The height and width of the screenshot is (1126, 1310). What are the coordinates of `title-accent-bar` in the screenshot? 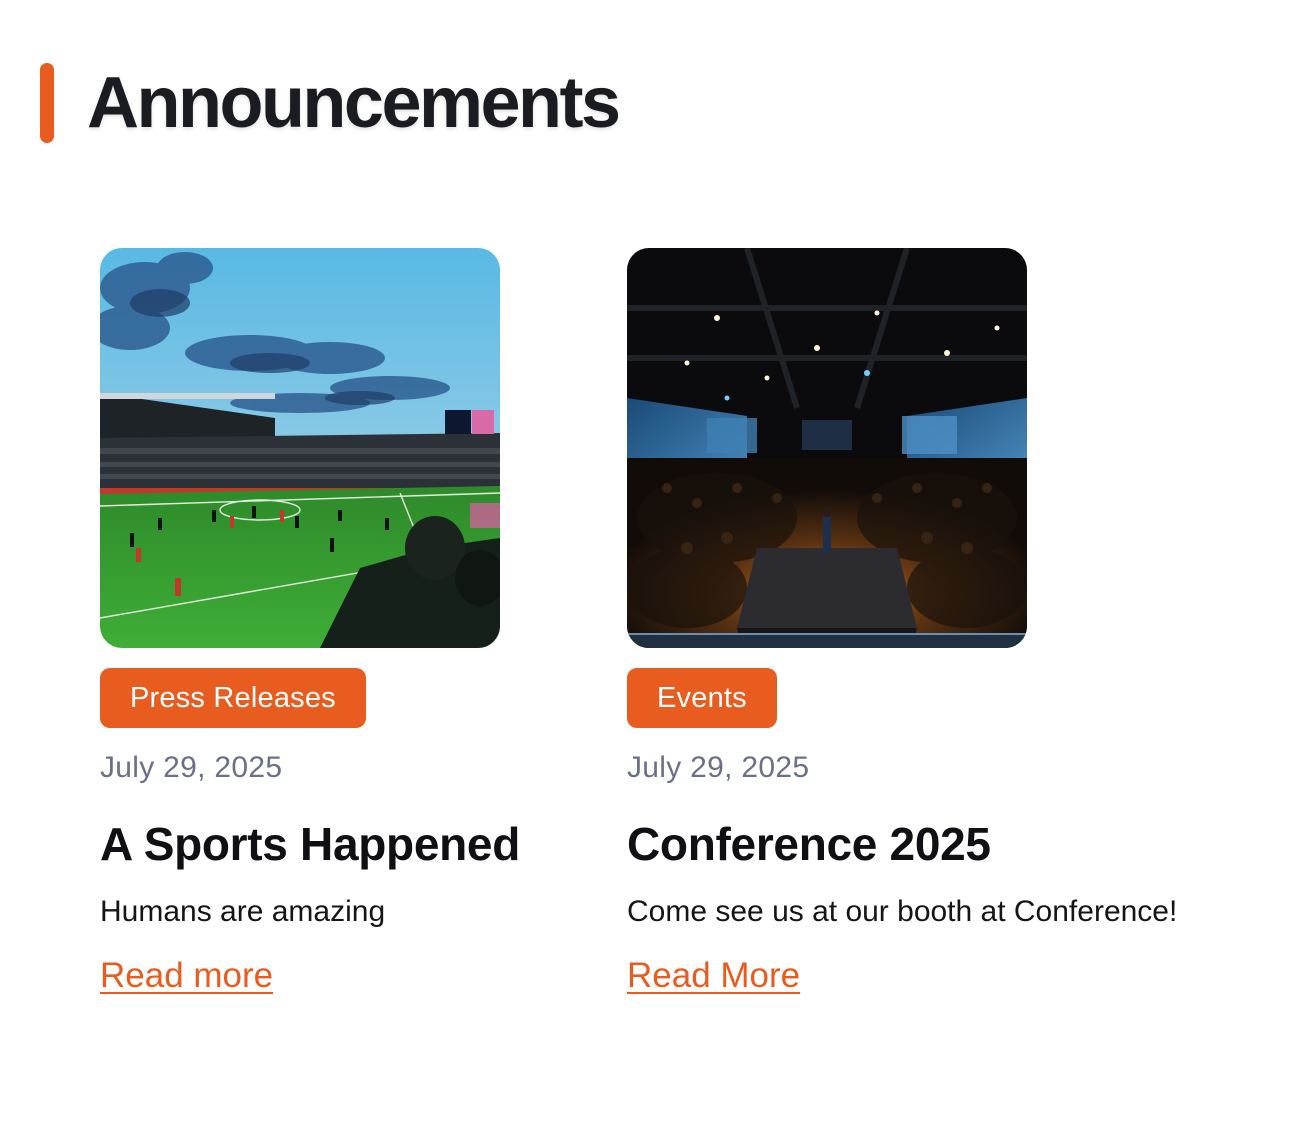 It's located at (47, 103).